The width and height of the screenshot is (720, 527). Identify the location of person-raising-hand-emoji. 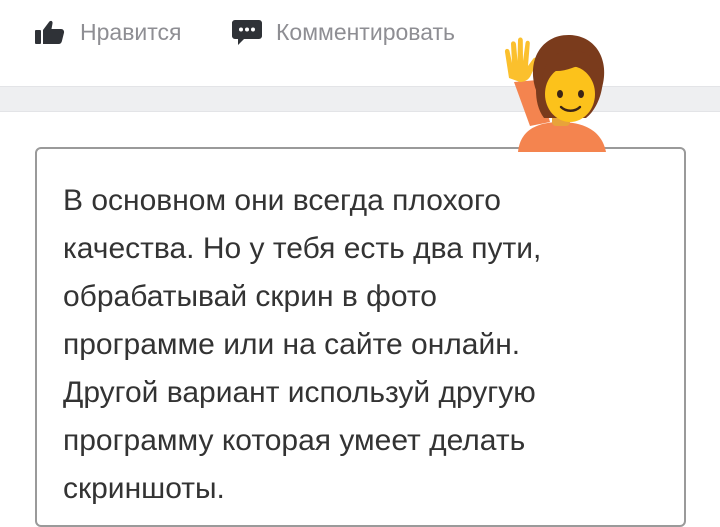
(560, 91).